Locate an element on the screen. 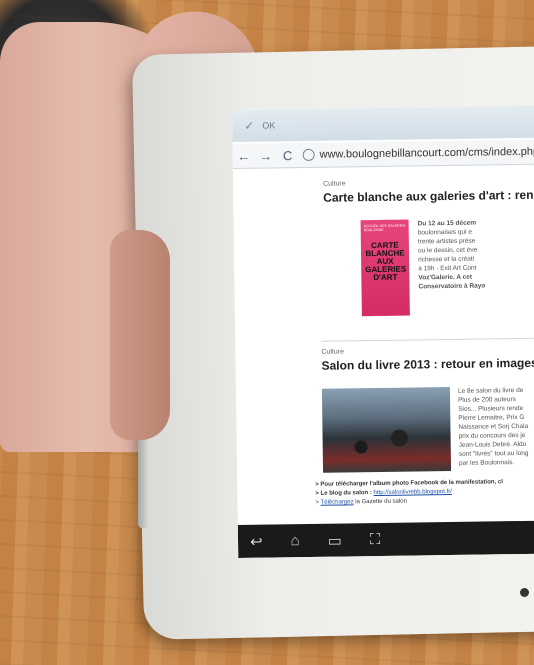 Image resolution: width=534 pixels, height=665 pixels. article-headline-link: Salon du livre 2013 : retour en images ! is located at coordinates (427, 364).